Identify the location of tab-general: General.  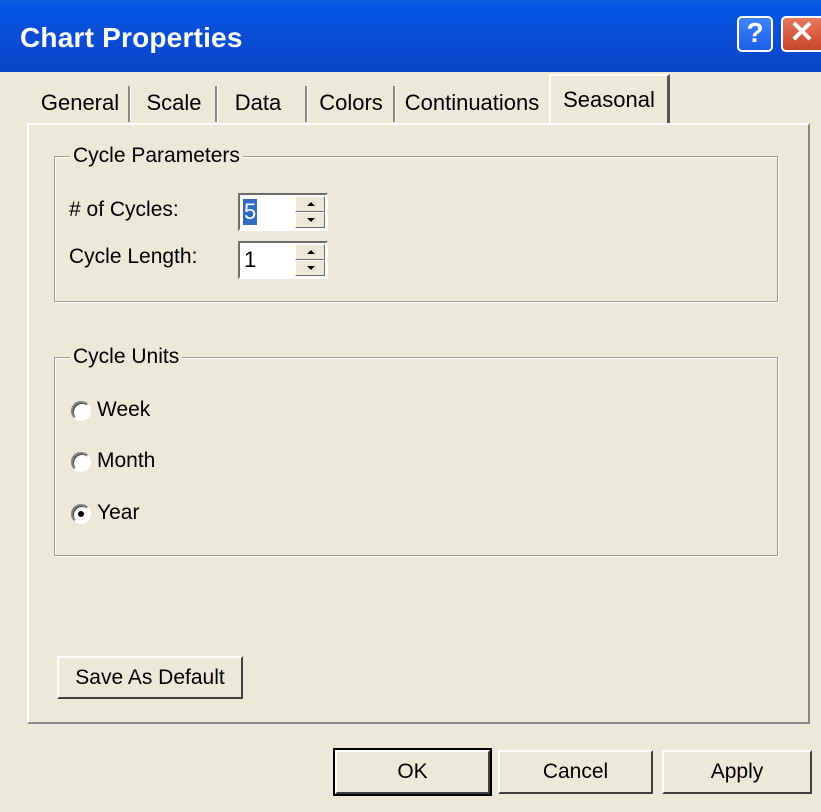
(80, 103).